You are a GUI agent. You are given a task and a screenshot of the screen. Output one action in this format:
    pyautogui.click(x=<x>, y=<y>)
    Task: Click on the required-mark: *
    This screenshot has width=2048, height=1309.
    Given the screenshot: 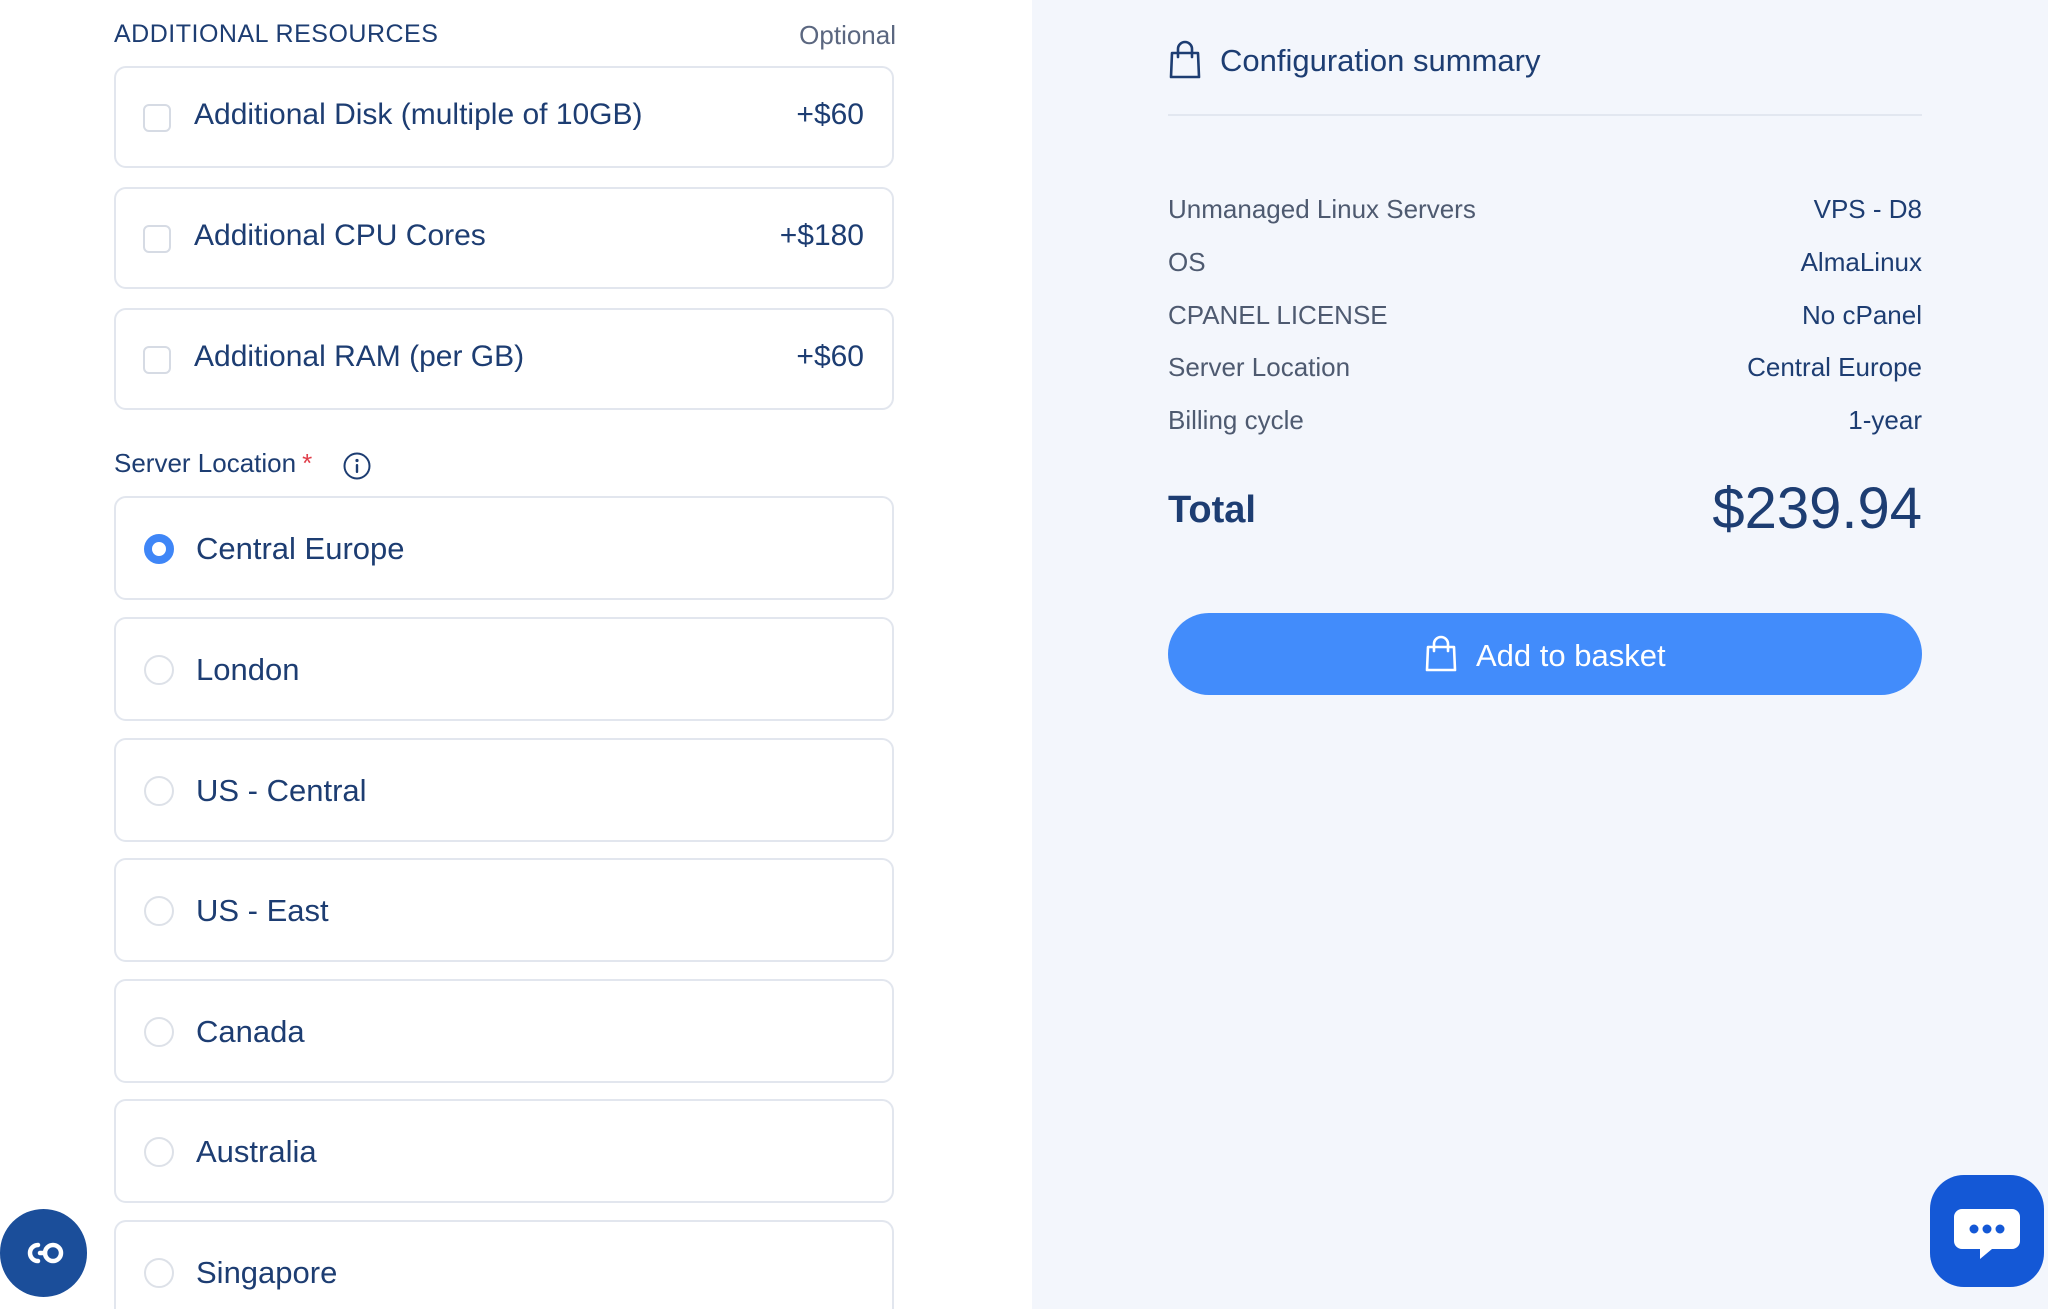 What is the action you would take?
    pyautogui.click(x=307, y=463)
    